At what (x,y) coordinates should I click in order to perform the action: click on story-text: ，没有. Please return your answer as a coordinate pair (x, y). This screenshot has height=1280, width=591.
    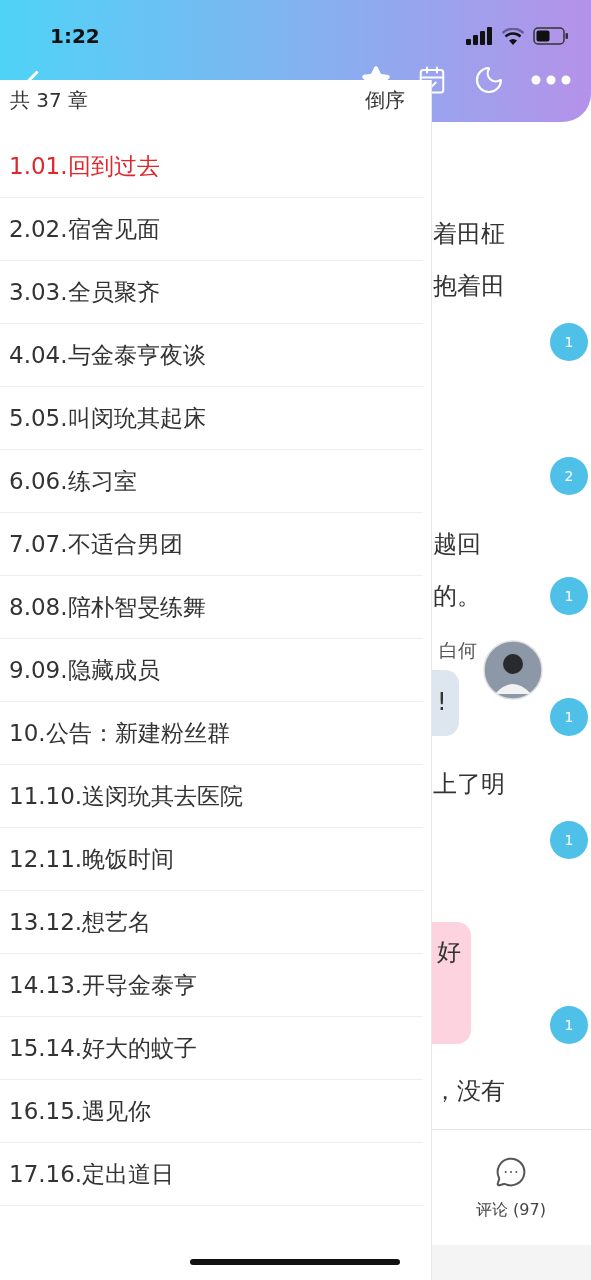
    Looking at the image, I should click on (469, 1091).